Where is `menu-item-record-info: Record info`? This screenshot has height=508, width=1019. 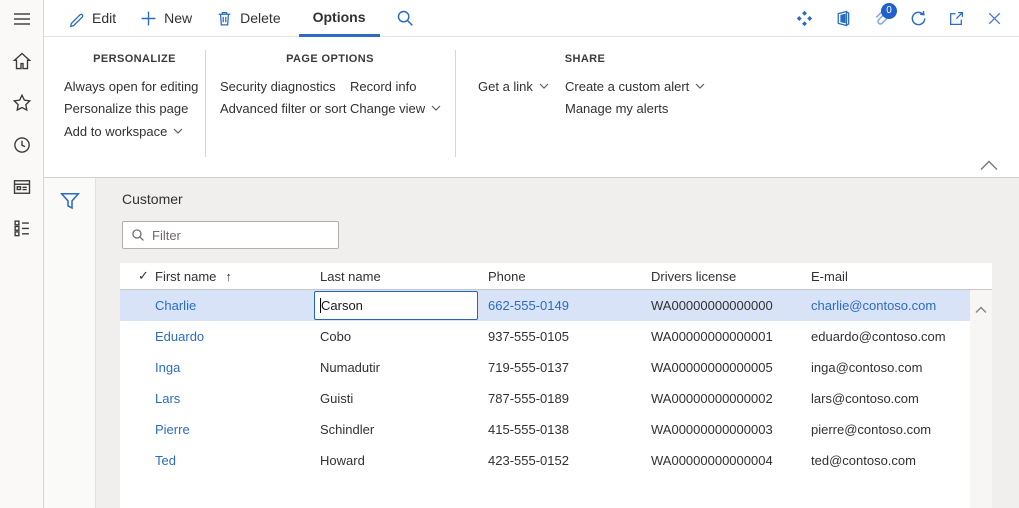
menu-item-record-info: Record info is located at coordinates (383, 86).